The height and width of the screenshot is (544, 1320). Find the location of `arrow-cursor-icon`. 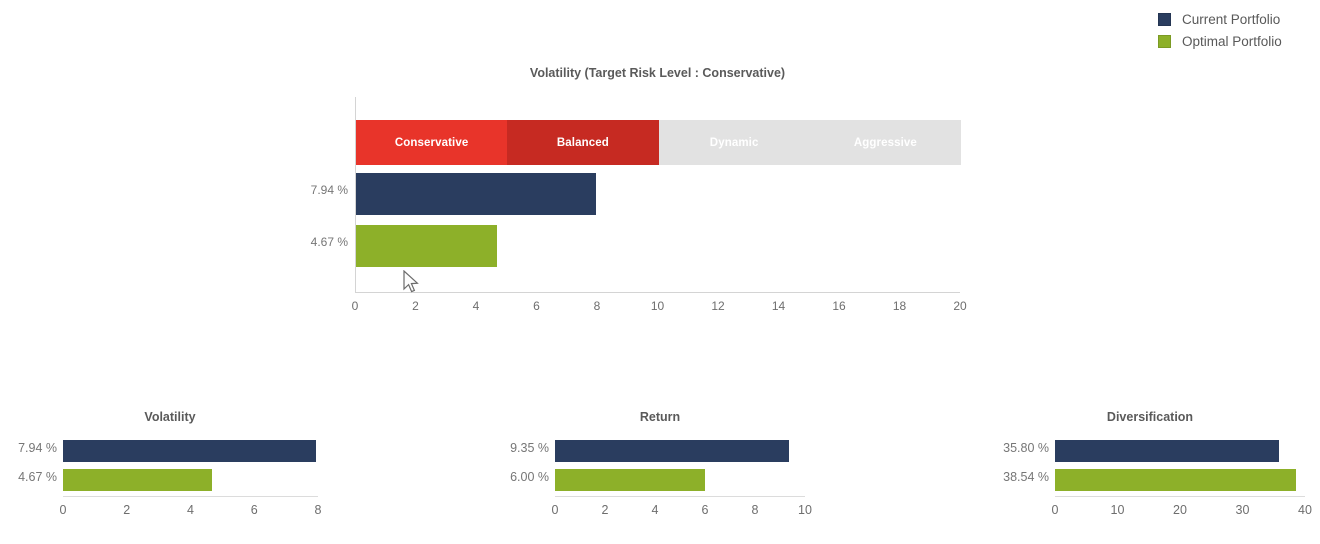

arrow-cursor-icon is located at coordinates (411, 281).